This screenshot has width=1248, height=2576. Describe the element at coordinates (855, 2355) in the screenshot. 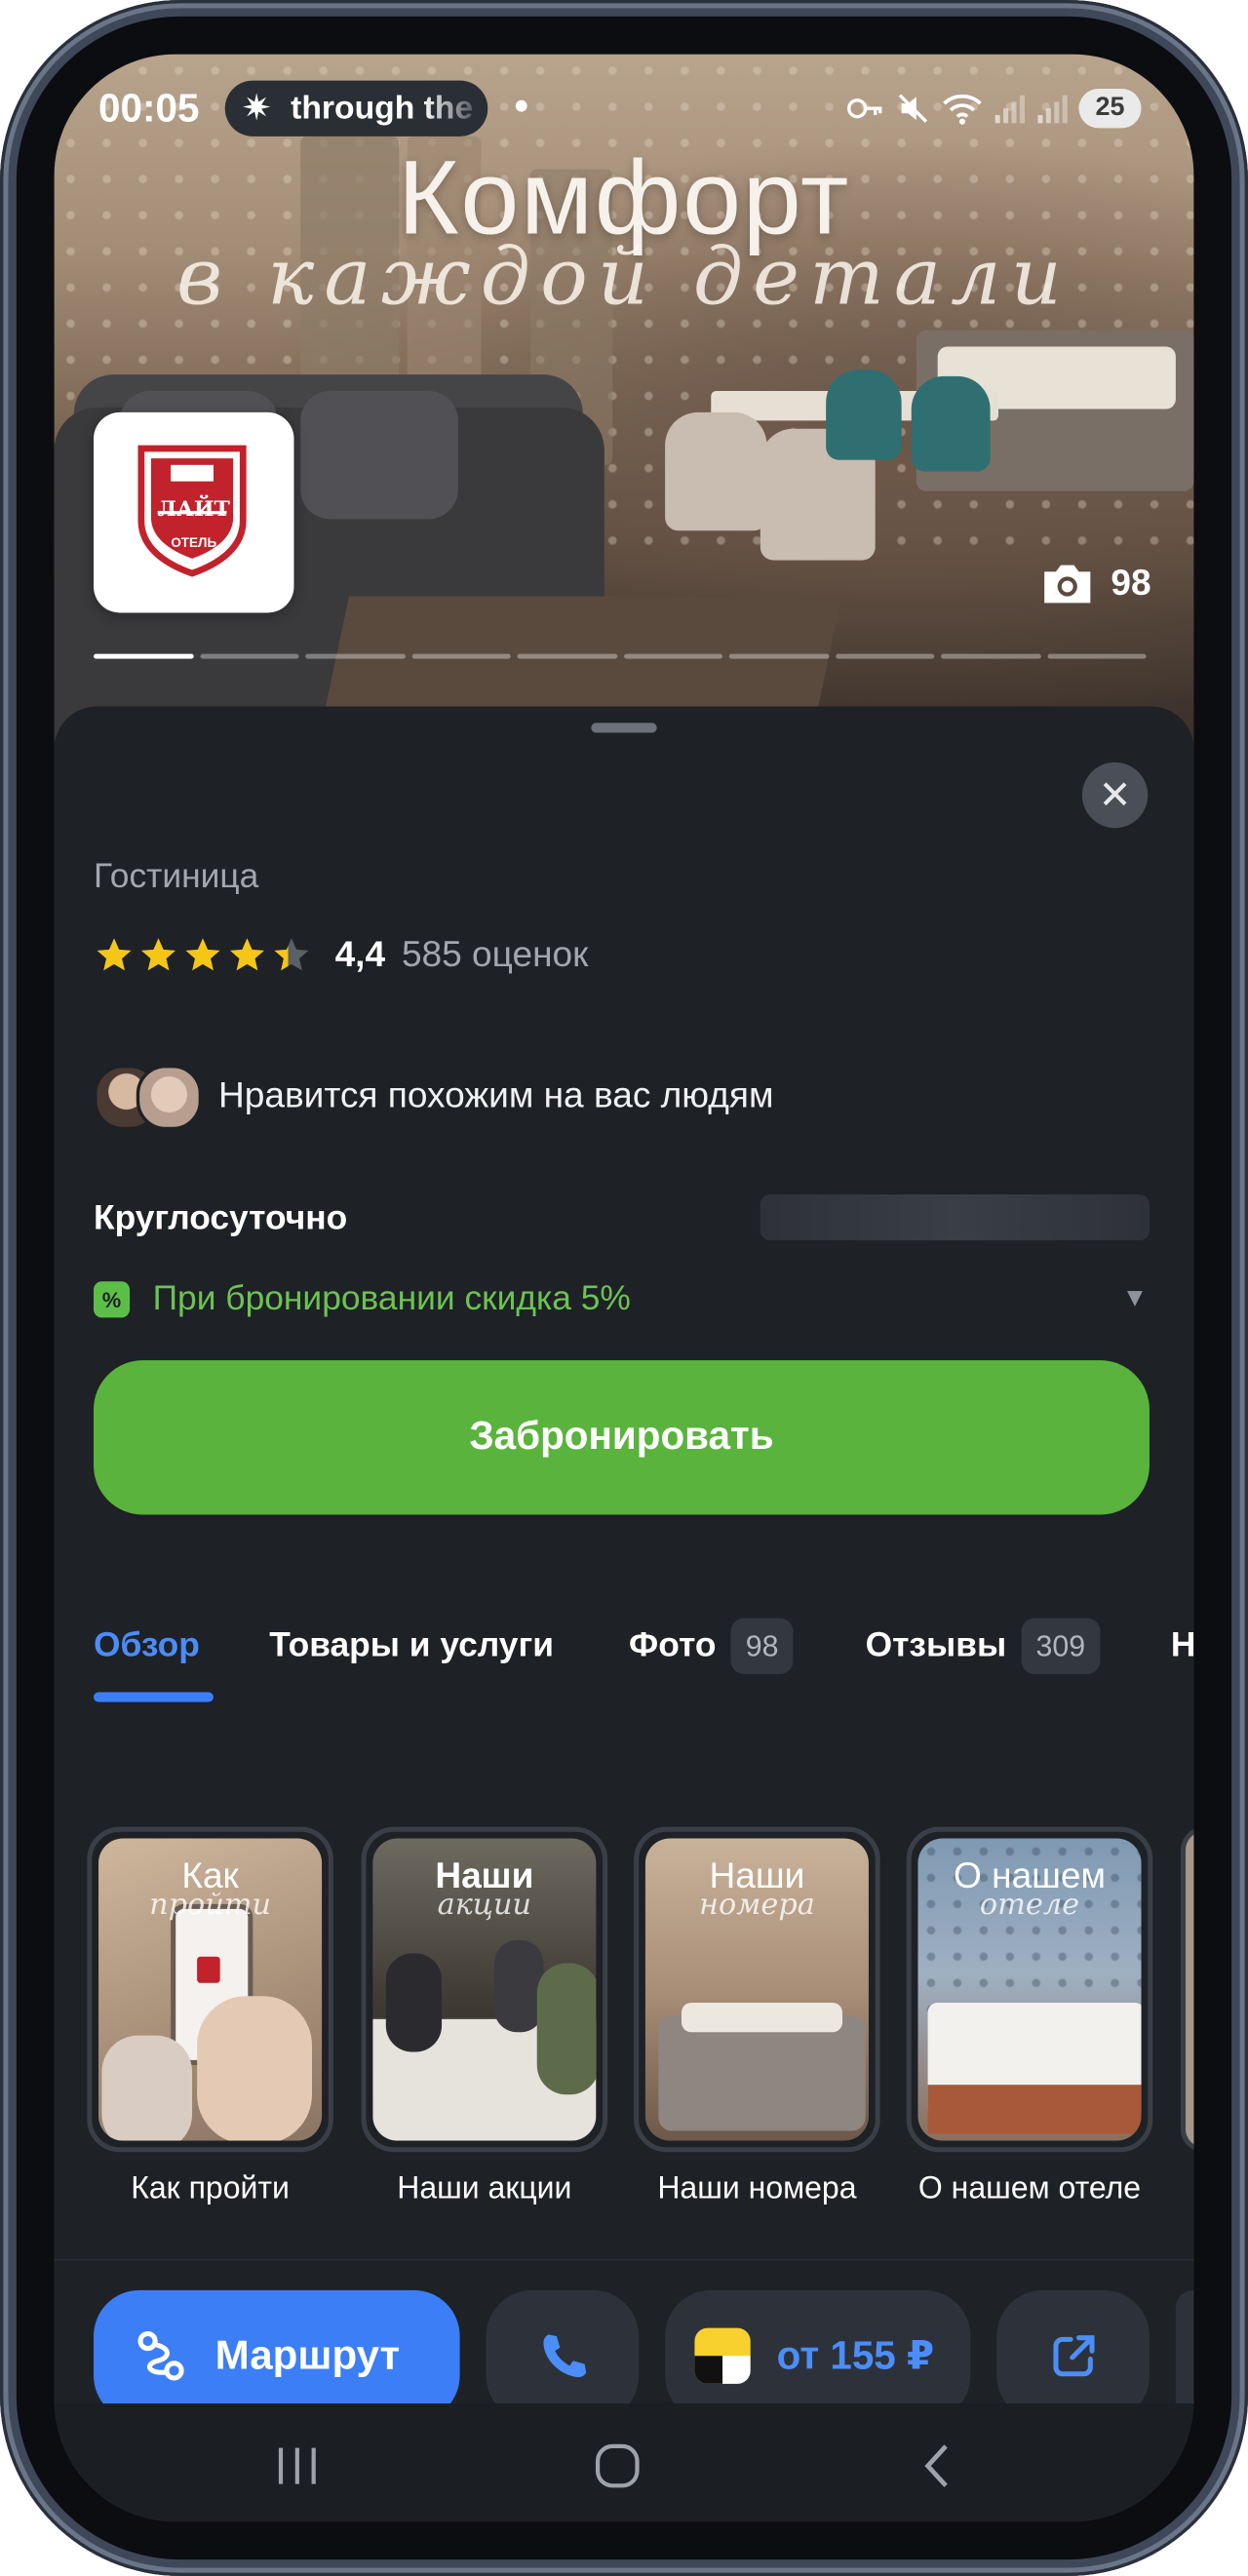

I see `taxi-price: от 155 ₽` at that location.